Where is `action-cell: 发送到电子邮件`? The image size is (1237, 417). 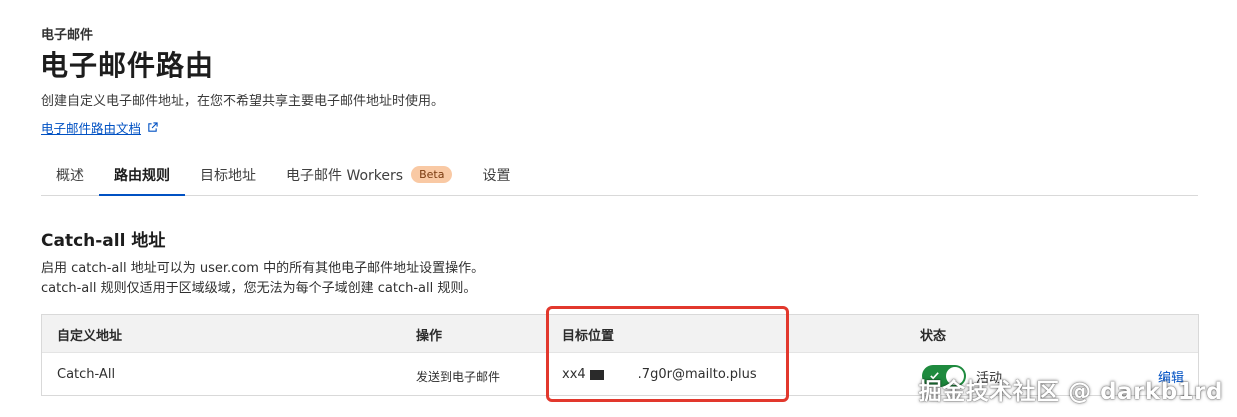
action-cell: 发送到电子邮件 is located at coordinates (458, 377).